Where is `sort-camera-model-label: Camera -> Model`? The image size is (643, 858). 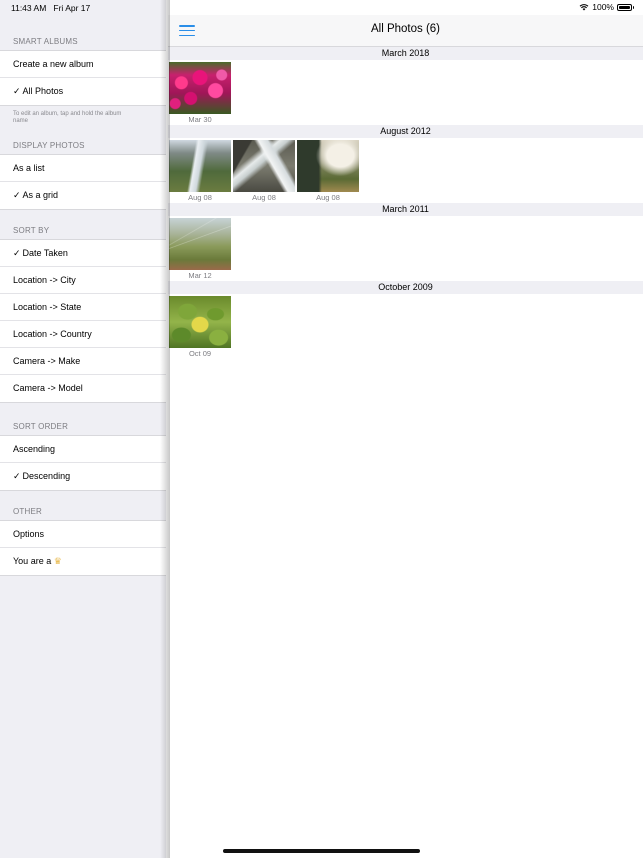
sort-camera-model-label: Camera -> Model is located at coordinates (48, 388).